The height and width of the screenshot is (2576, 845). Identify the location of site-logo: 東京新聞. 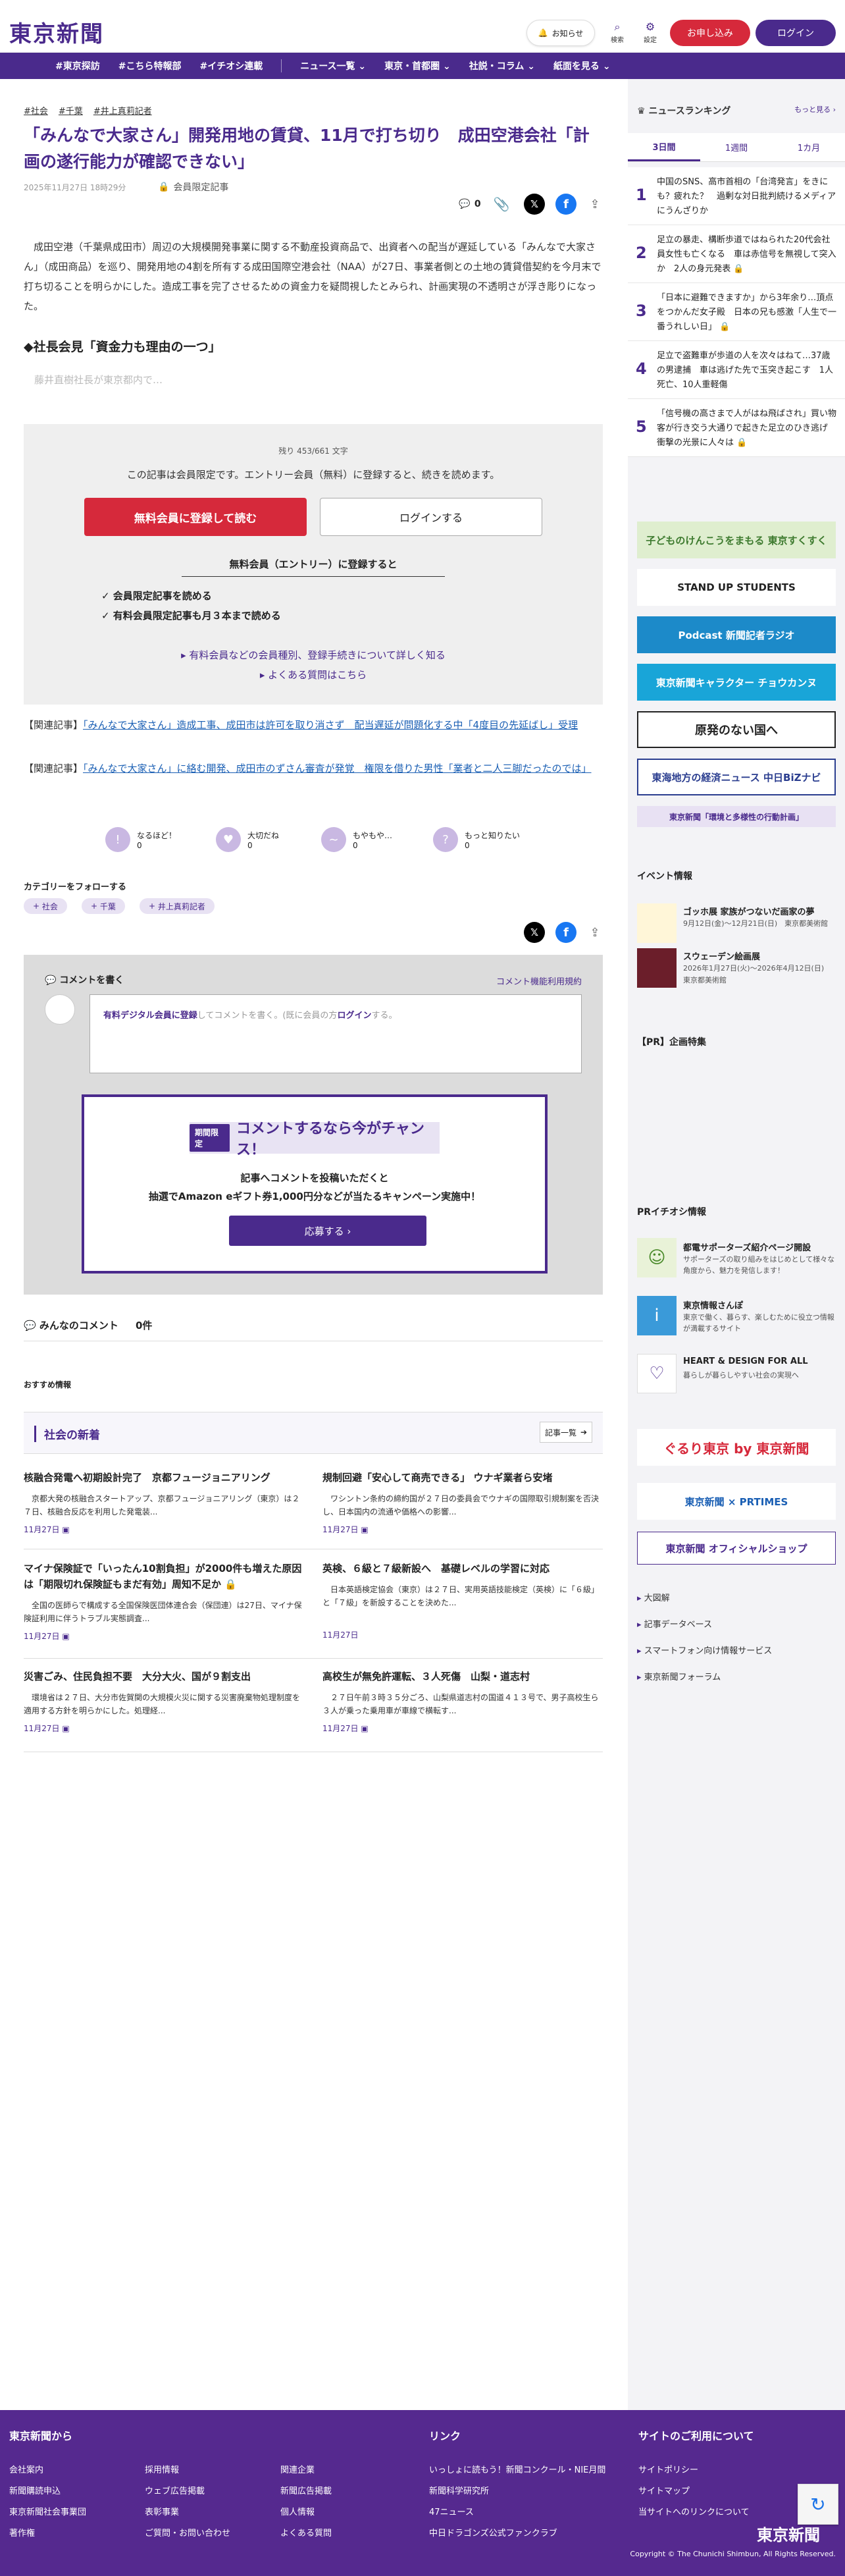
(56, 32).